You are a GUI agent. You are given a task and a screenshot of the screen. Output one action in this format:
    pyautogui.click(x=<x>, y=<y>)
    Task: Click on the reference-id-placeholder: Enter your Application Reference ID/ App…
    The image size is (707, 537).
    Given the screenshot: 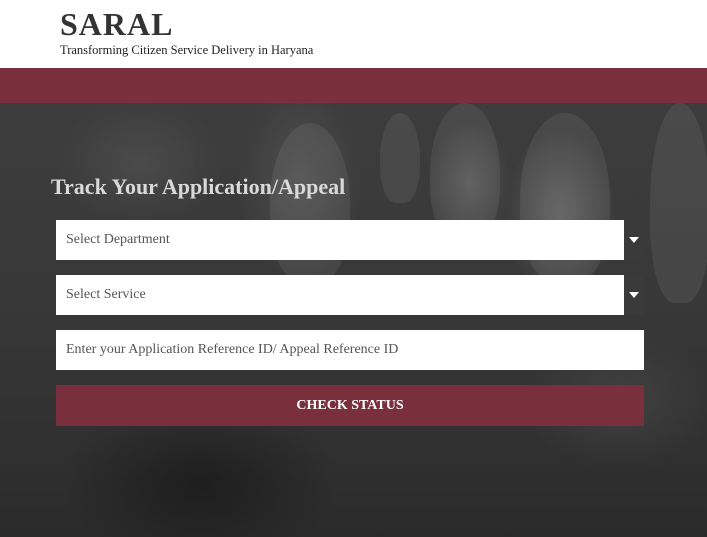 What is the action you would take?
    pyautogui.click(x=232, y=349)
    